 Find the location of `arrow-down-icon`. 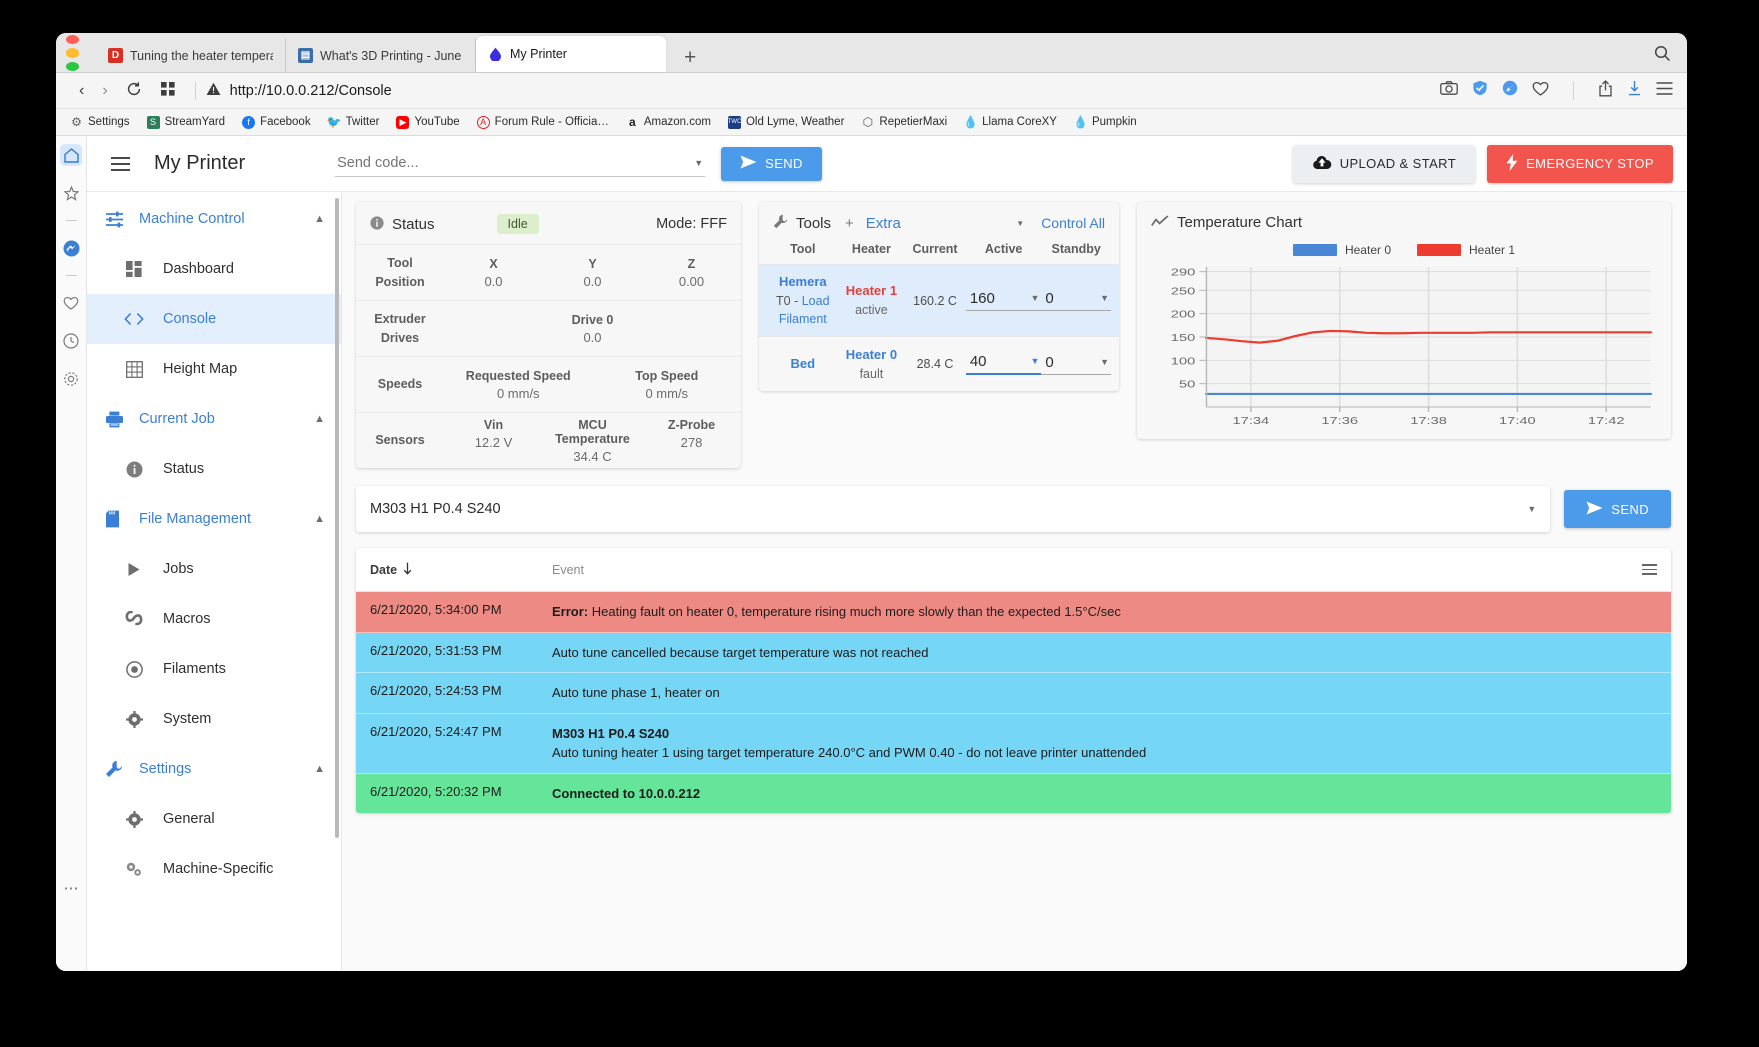

arrow-down-icon is located at coordinates (407, 570).